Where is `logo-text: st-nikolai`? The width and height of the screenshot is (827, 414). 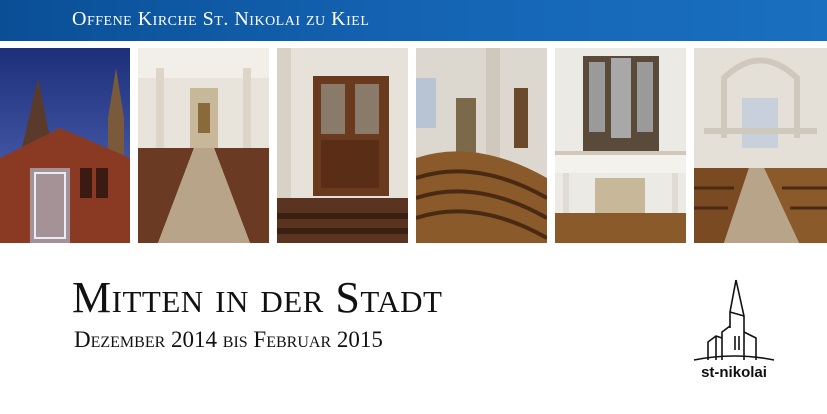 logo-text: st-nikolai is located at coordinates (734, 372).